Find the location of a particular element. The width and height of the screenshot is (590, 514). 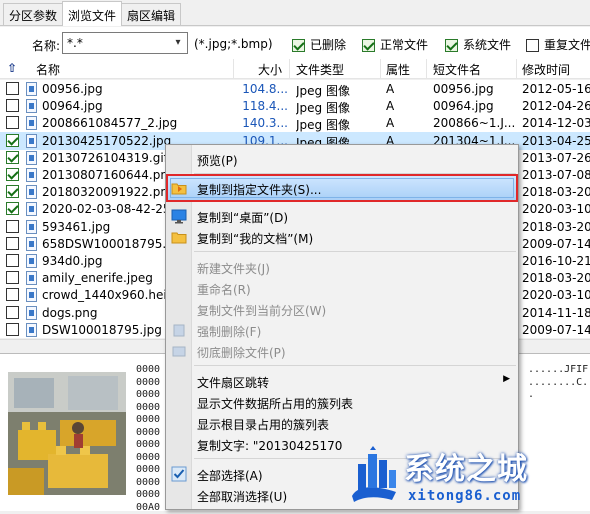

show-normal-checkbox: 正常文件 is located at coordinates (395, 44).